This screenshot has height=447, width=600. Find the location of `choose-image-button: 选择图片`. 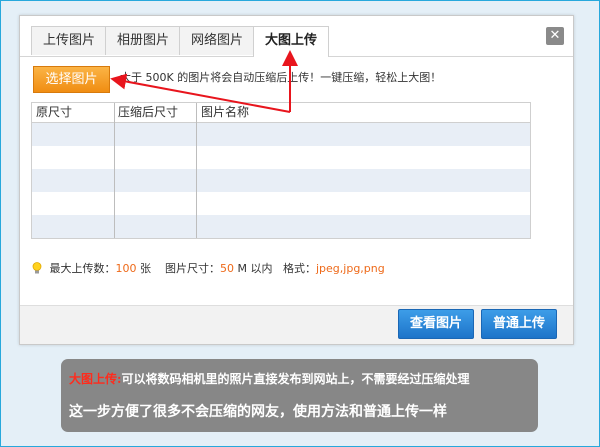

choose-image-button: 选择图片 is located at coordinates (71, 79).